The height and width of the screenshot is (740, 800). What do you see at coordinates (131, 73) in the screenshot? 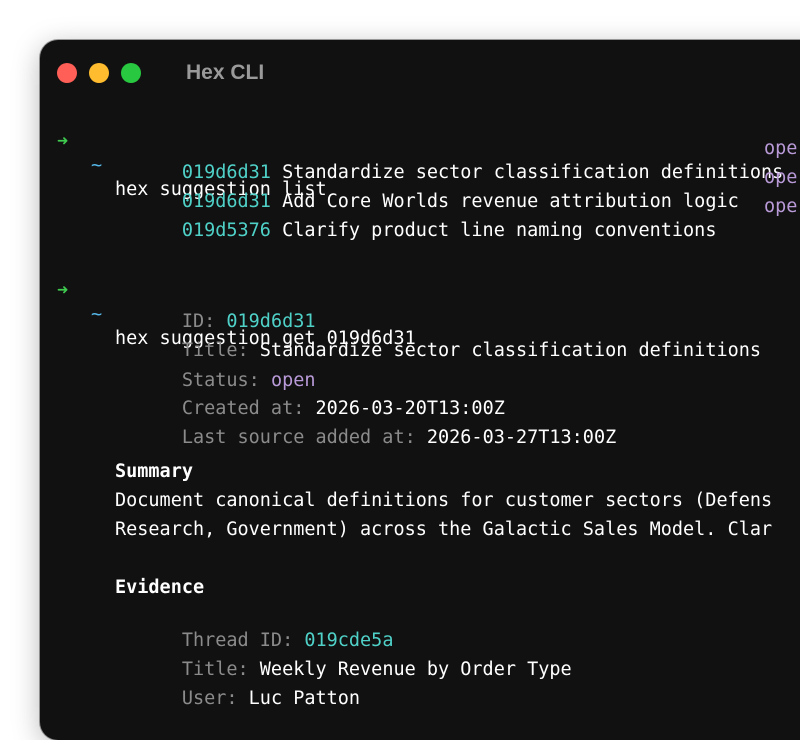
I see `maximize-window-button` at bounding box center [131, 73].